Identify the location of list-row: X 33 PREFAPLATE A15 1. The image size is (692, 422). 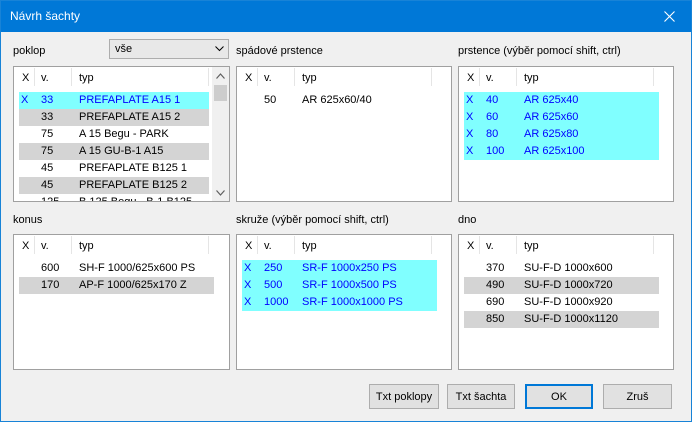
(114, 100).